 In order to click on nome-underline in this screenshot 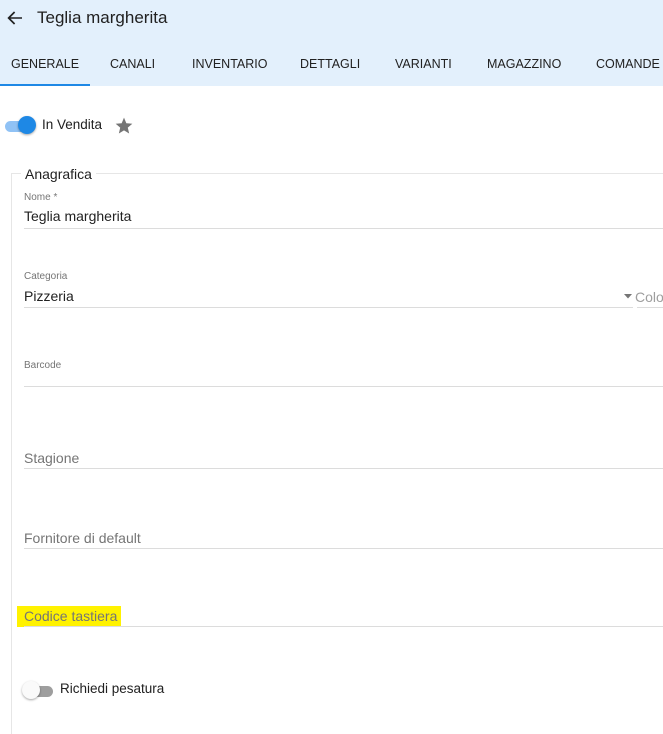, I will do `click(343, 228)`.